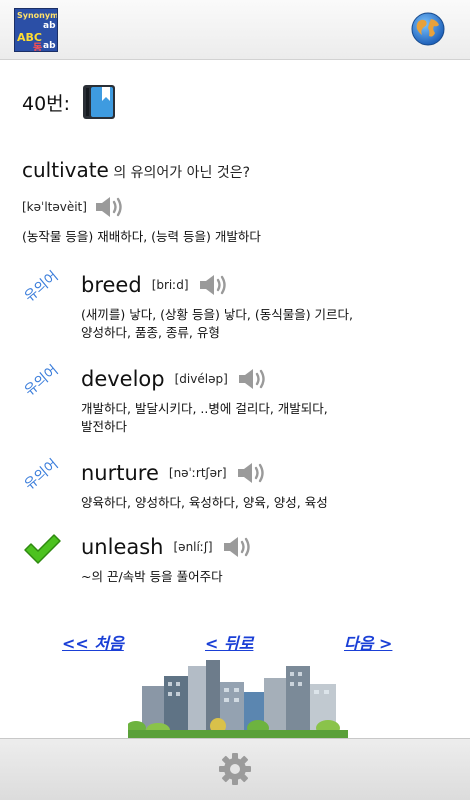 Image resolution: width=470 pixels, height=800 pixels. Describe the element at coordinates (152, 576) in the screenshot. I see `definition-line: ~의 끈/속박 등을 풀어주다` at that location.